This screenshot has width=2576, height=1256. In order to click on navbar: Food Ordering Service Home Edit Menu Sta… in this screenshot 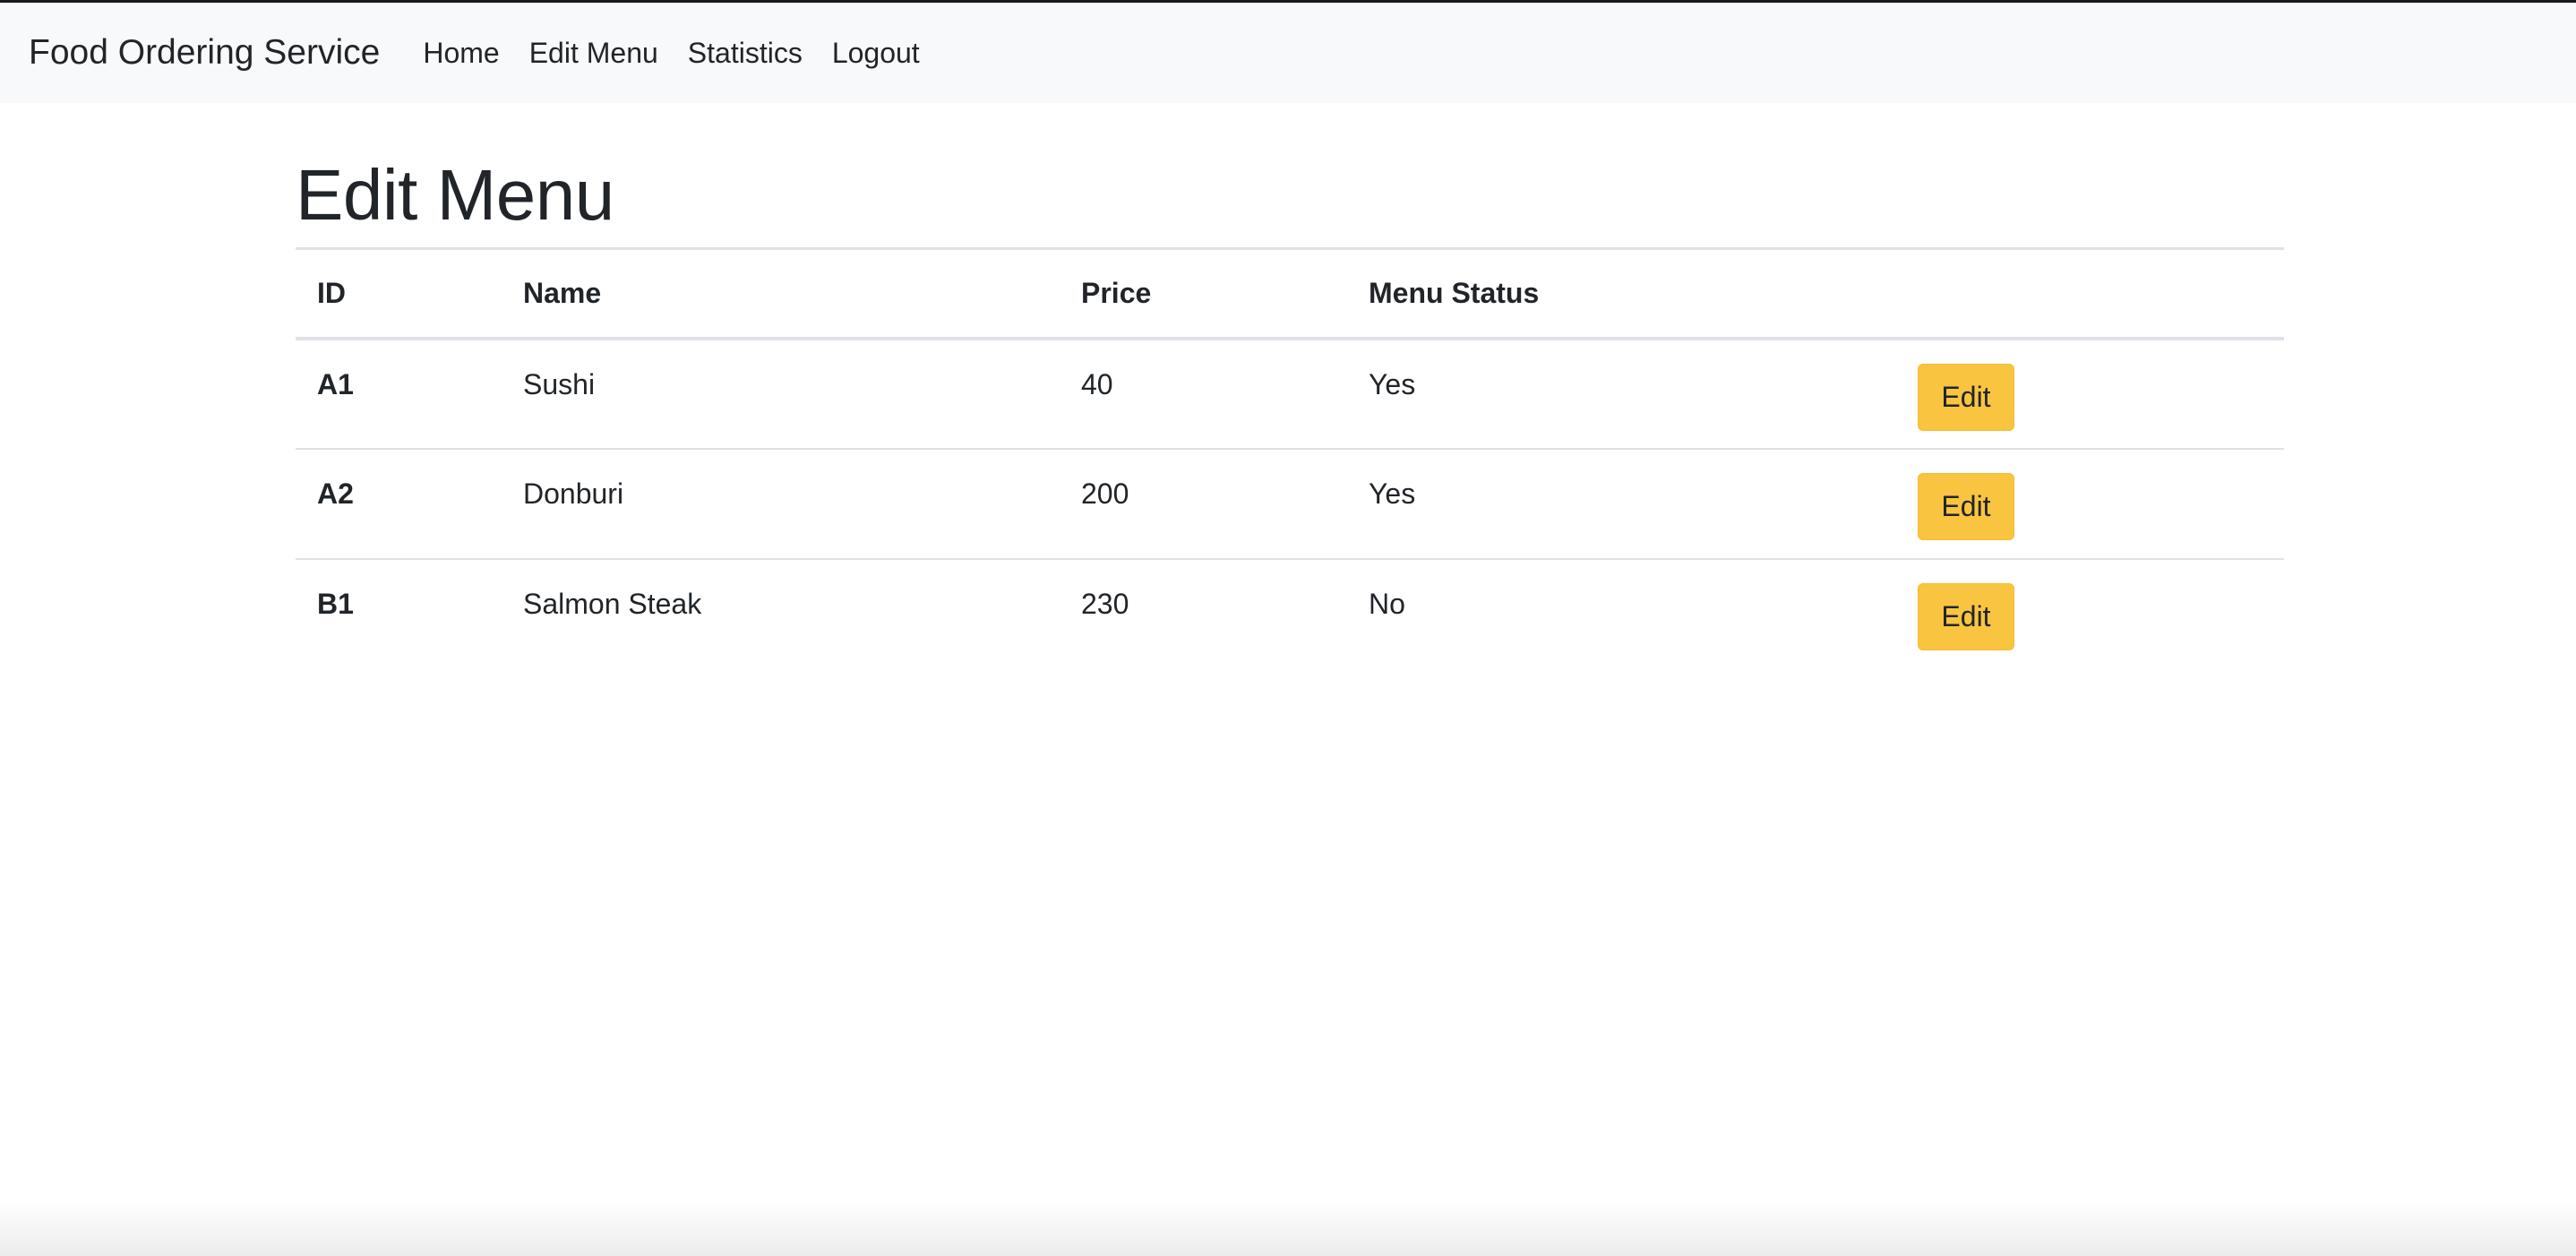, I will do `click(1288, 53)`.